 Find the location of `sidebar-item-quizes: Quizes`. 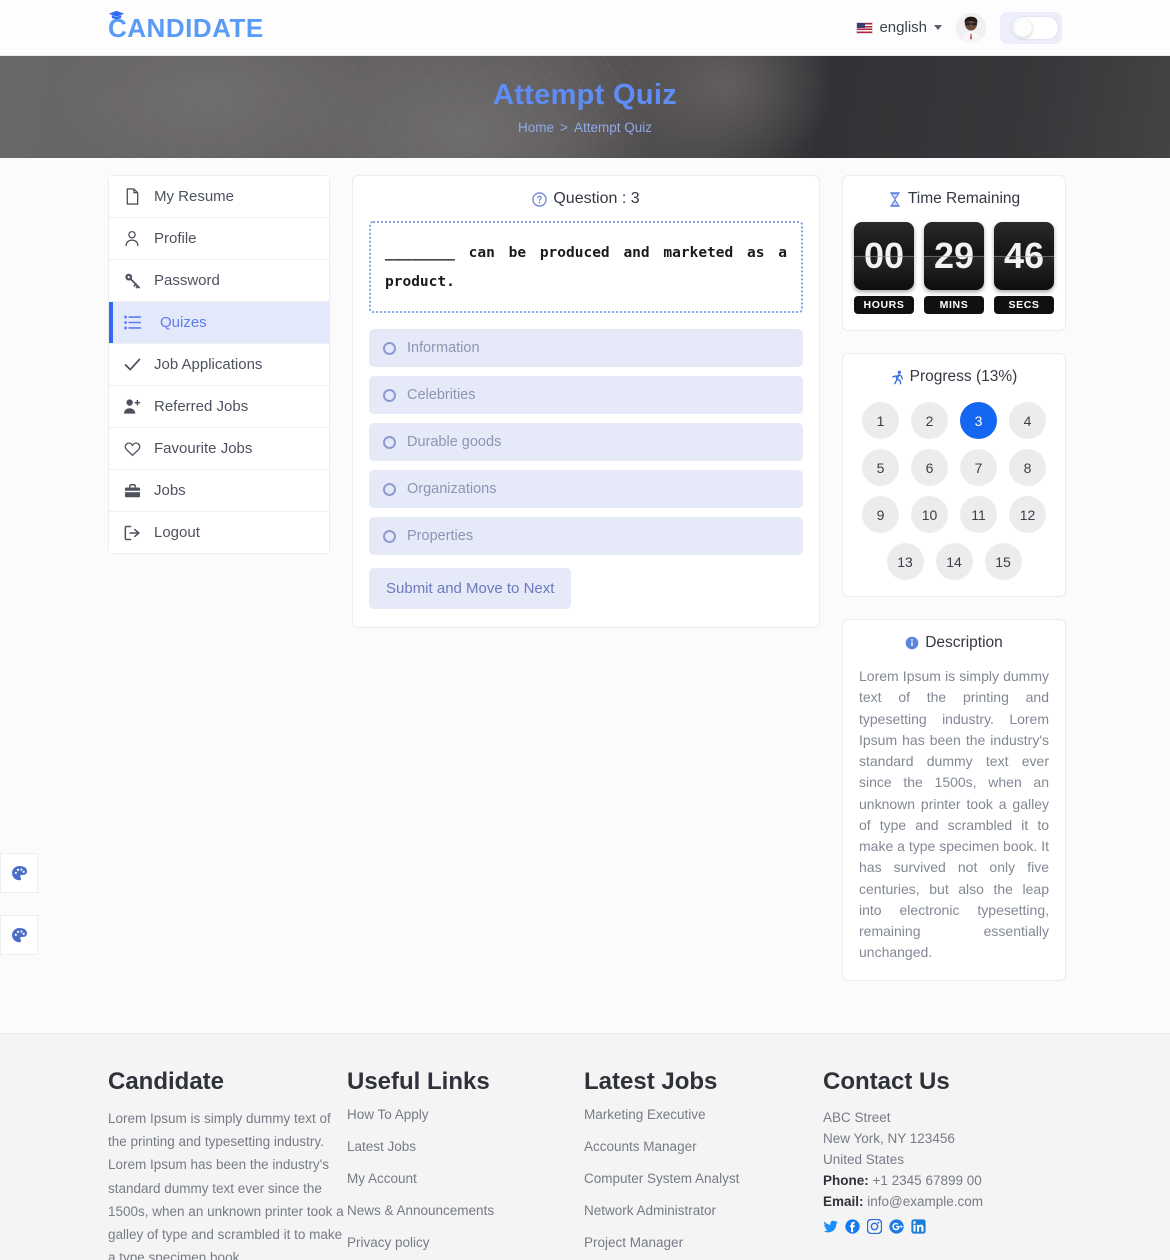

sidebar-item-quizes: Quizes is located at coordinates (219, 323).